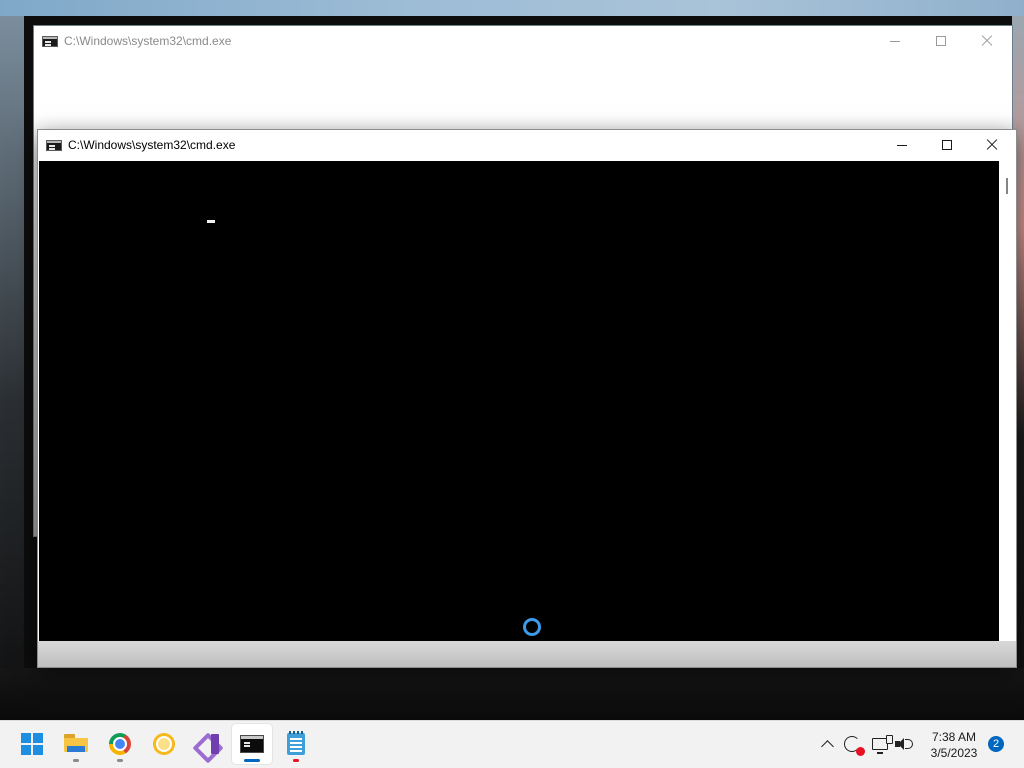 This screenshot has height=768, width=1024. I want to click on folder-icon, so click(76, 744).